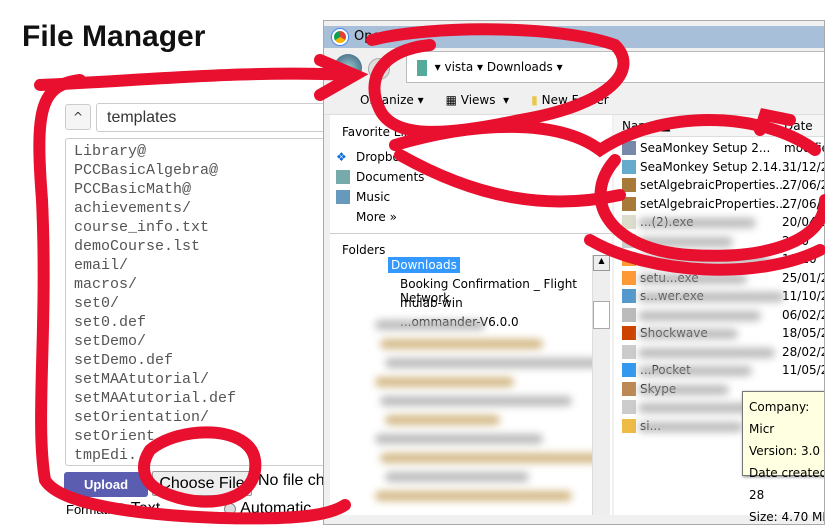 The width and height of the screenshot is (825, 525). Describe the element at coordinates (200, 322) in the screenshot. I see `file-list-item: set0.def` at that location.